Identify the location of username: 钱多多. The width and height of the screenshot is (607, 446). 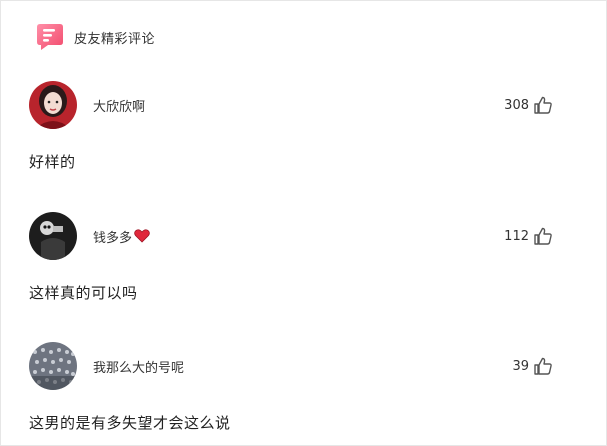
(121, 236).